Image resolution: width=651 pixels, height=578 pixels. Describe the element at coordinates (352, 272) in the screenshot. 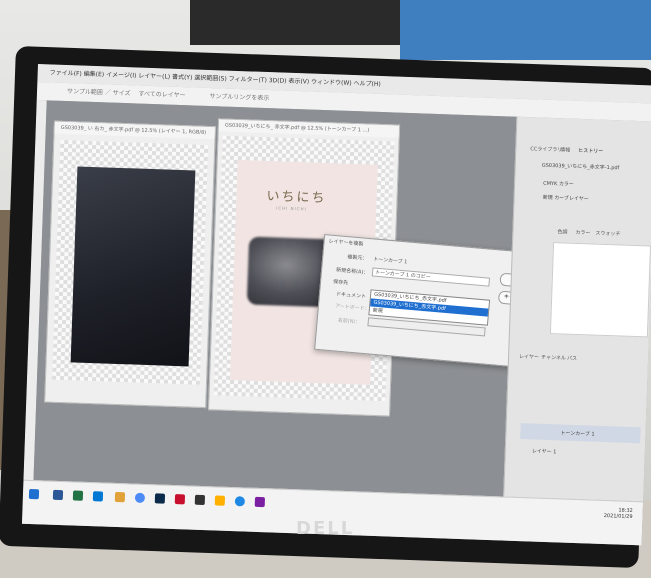

I see `new-name-label: 新規名称(A)：` at that location.